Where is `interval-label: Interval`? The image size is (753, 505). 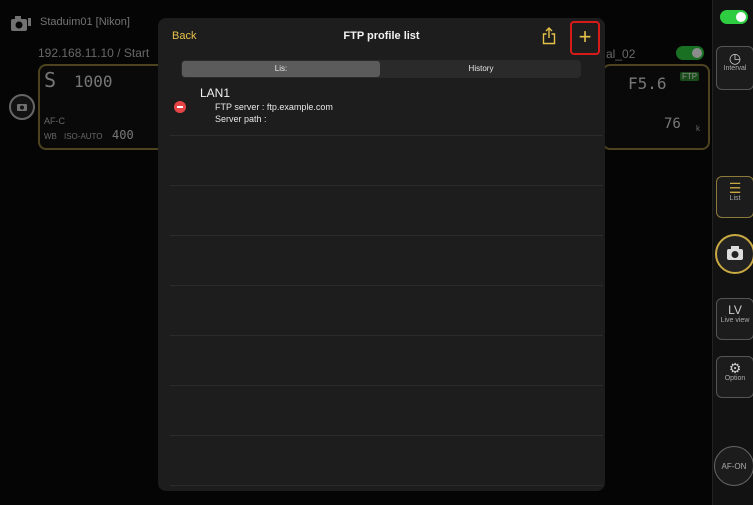
interval-label: Interval is located at coordinates (735, 68).